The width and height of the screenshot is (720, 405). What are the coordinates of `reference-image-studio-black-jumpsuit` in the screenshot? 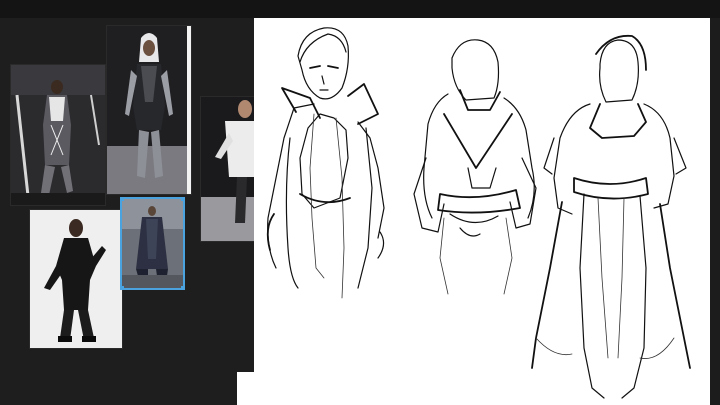 It's located at (76, 279).